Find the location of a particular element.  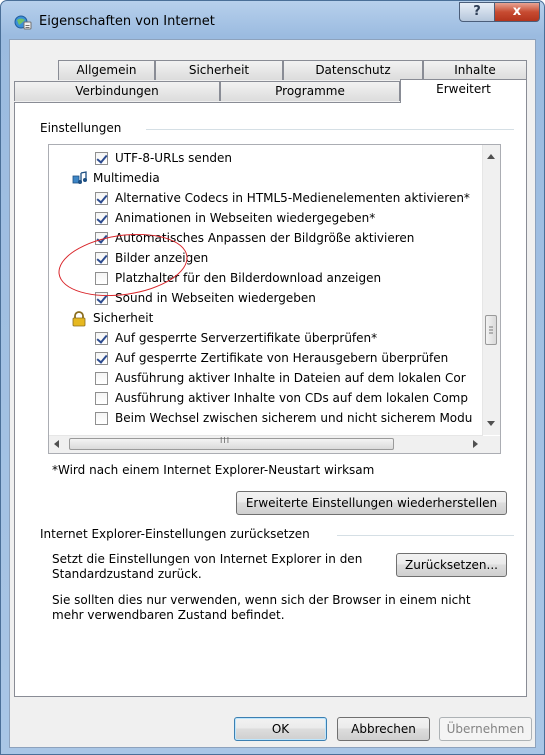

close-button: x is located at coordinates (517, 12).